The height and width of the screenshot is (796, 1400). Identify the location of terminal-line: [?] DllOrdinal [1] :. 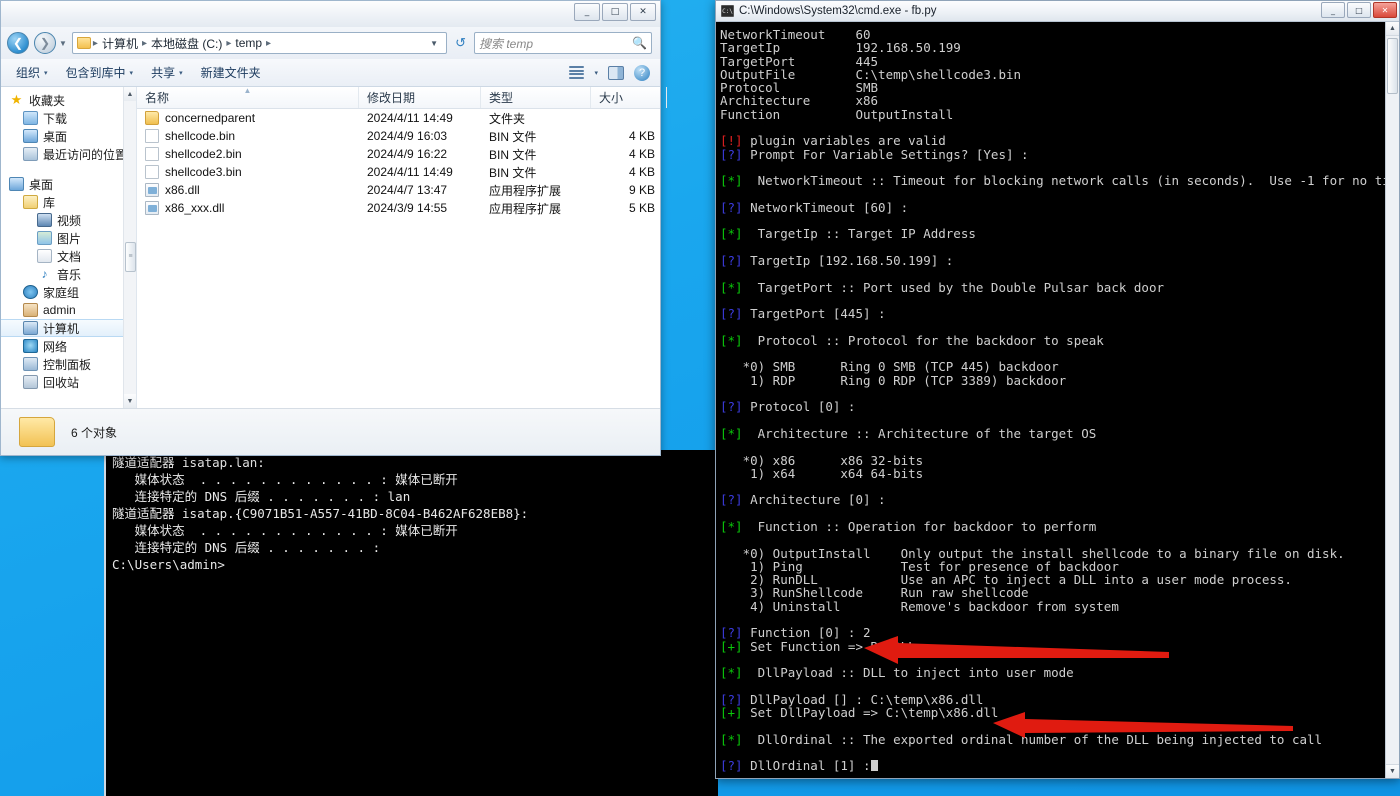
(1052, 765).